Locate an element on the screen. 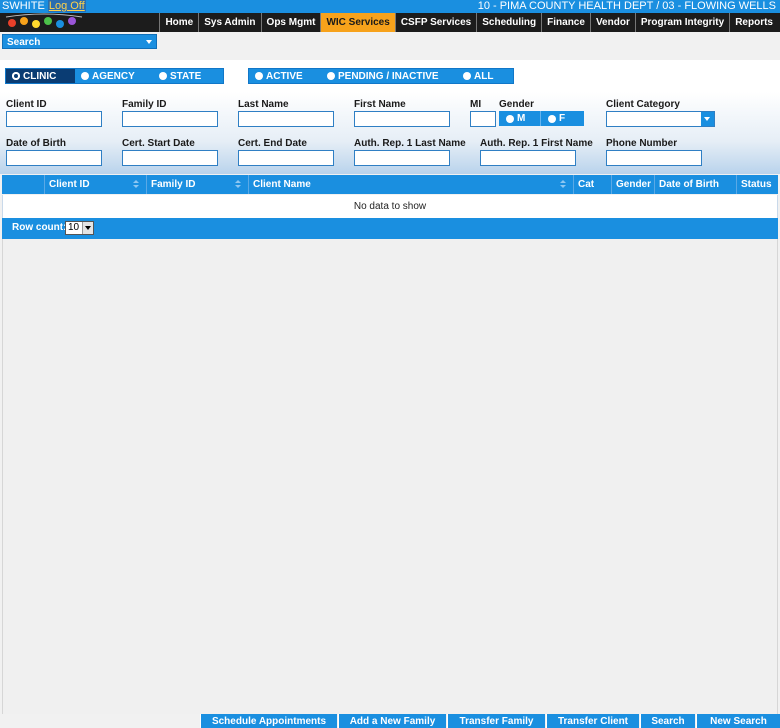 The height and width of the screenshot is (728, 780). grid-pager: Row count: 10 is located at coordinates (390, 228).